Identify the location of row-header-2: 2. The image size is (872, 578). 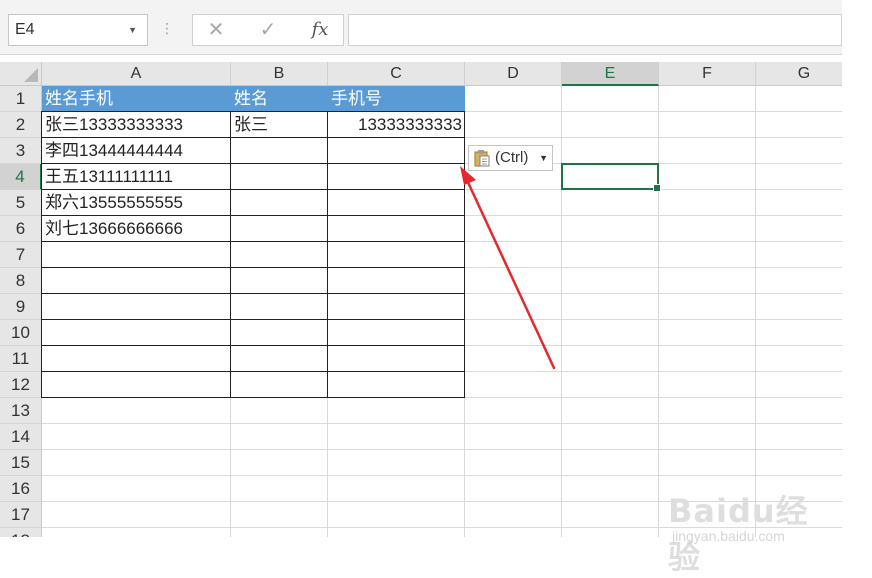
(21, 125).